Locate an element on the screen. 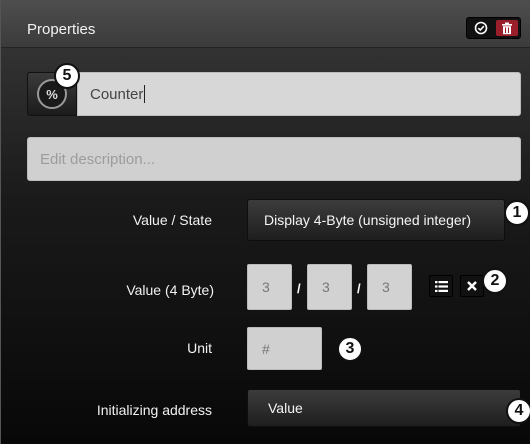 Image resolution: width=530 pixels, height=444 pixels. callout-4: 4 is located at coordinates (518, 411).